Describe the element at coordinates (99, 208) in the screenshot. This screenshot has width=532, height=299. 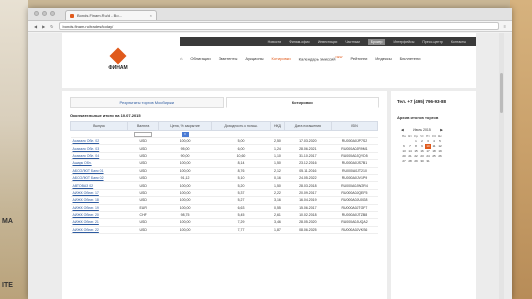
I see `bond-name-link: АИЖК Облиг. 19` at that location.